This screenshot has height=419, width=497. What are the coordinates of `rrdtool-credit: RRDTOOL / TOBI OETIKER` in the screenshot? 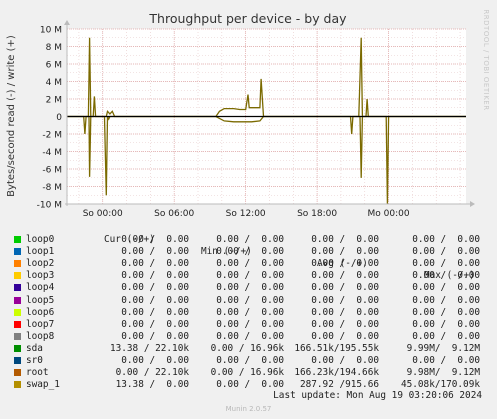 It's located at (486, 59).